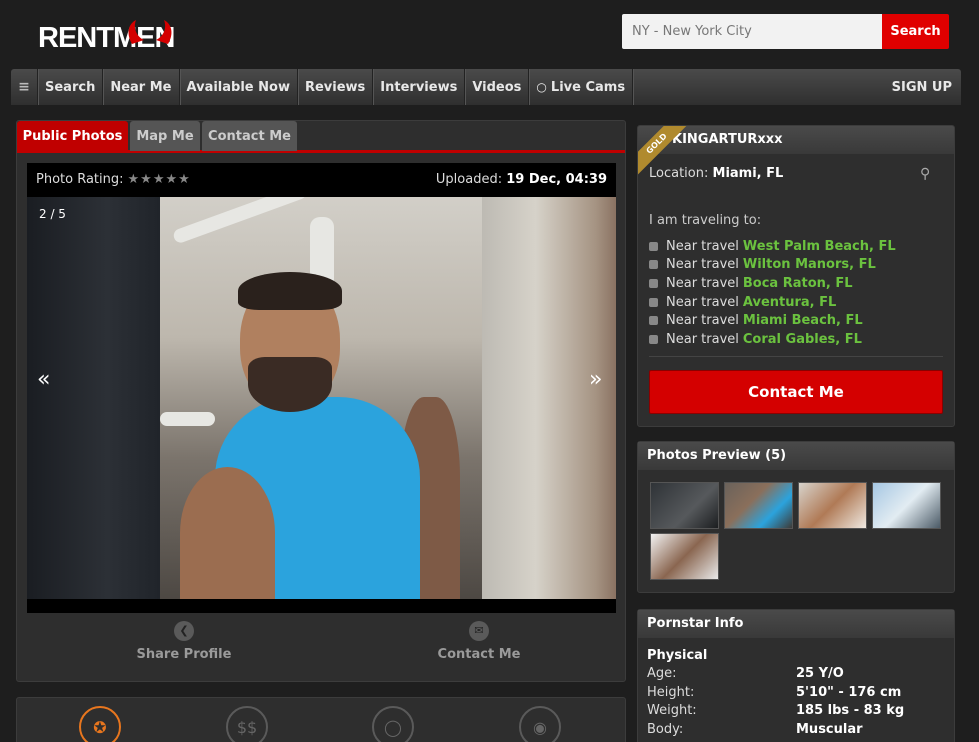  What do you see at coordinates (556, 179) in the screenshot?
I see `uploaded-date: 19 Dec, 04:39` at bounding box center [556, 179].